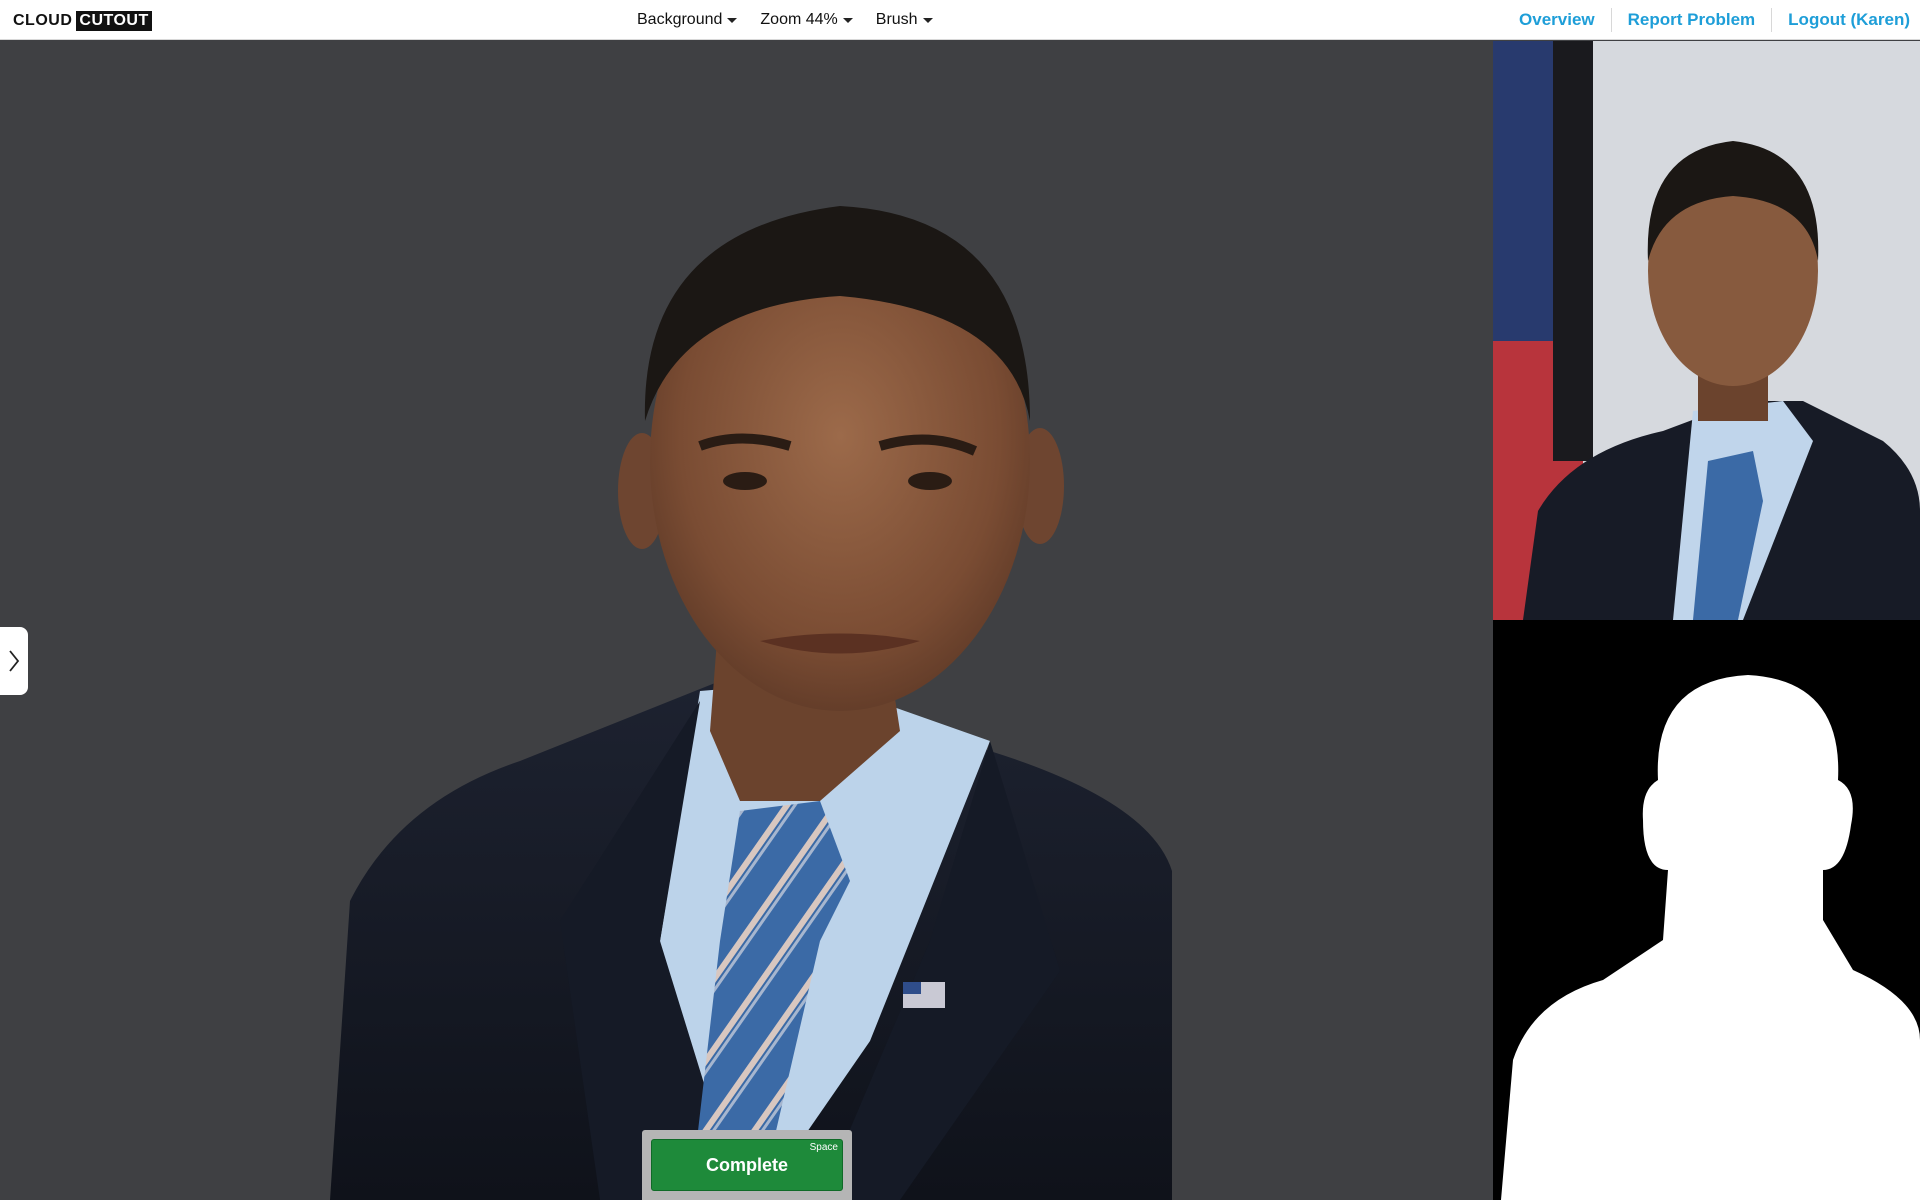 The image size is (1920, 1200). I want to click on overview-link: Overview, so click(1557, 20).